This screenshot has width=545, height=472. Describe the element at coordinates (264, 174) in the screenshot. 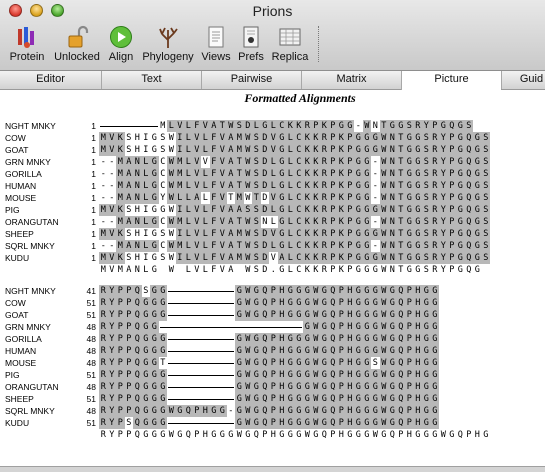

I see `residue: D` at that location.